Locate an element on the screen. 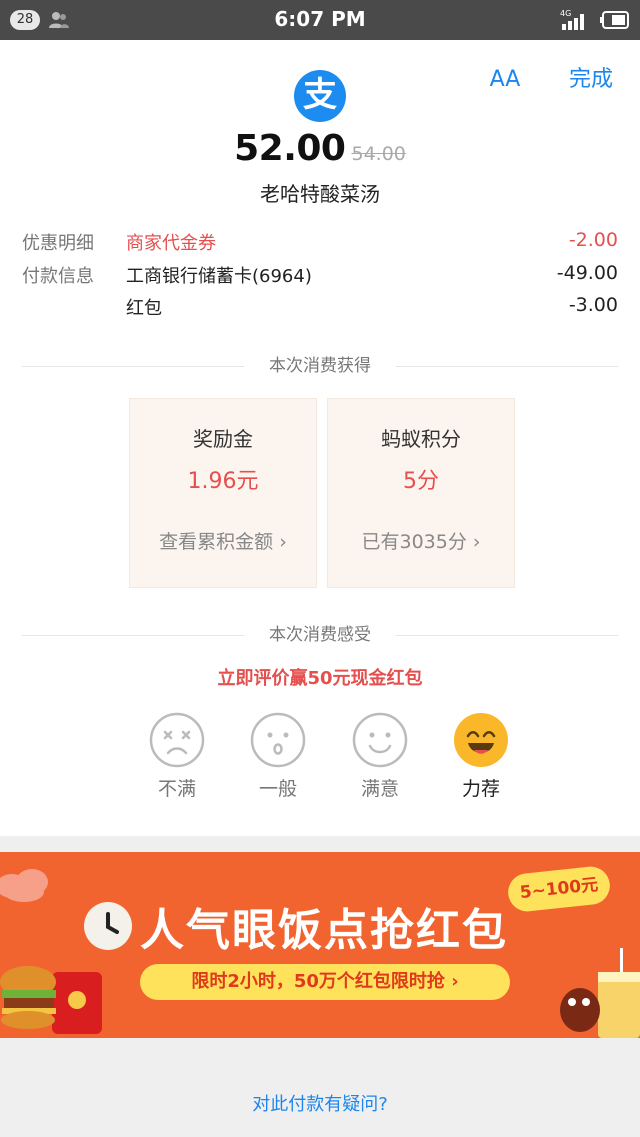  status-time: 6:07 PM is located at coordinates (320, 19).